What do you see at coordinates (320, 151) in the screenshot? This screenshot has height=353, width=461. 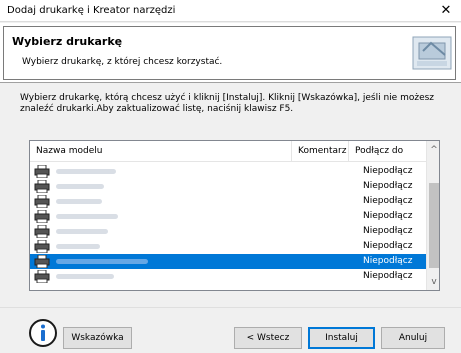 I see `column-header-comment: Komentarz` at bounding box center [320, 151].